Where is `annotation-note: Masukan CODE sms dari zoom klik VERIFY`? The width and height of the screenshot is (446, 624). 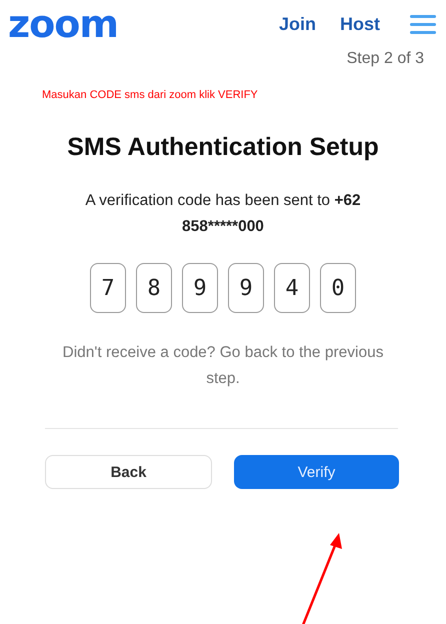 annotation-note: Masukan CODE sms dari zoom klik VERIFY is located at coordinates (150, 95).